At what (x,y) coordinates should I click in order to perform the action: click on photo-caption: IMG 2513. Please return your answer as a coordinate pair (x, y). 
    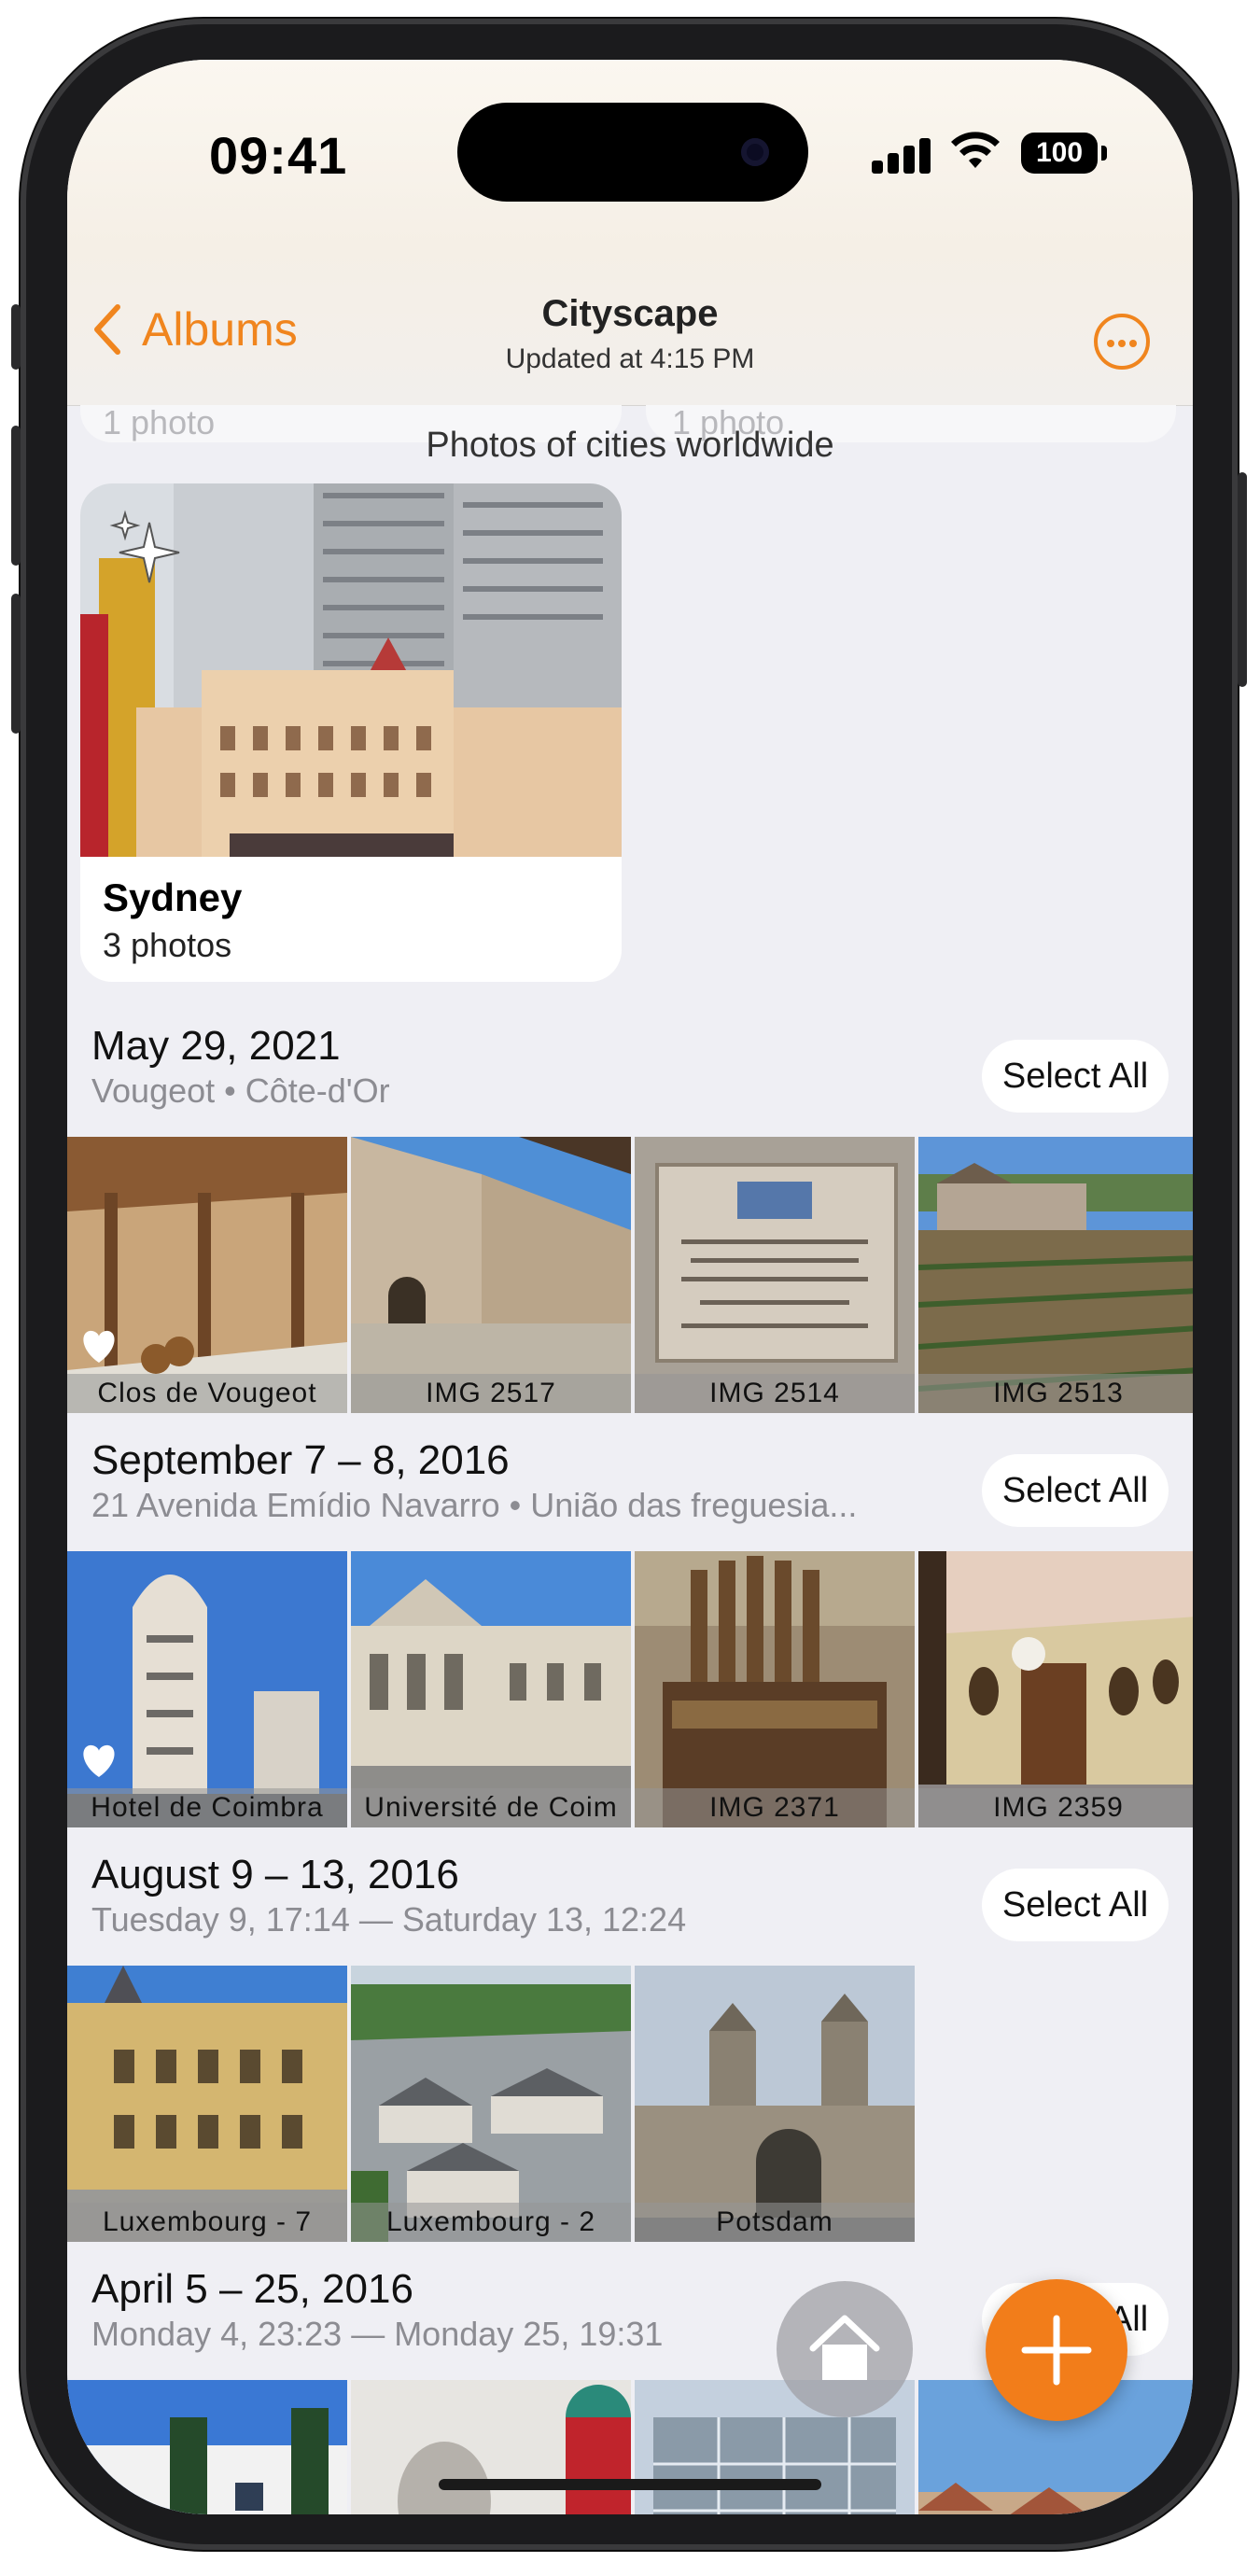
    Looking at the image, I should click on (1055, 1393).